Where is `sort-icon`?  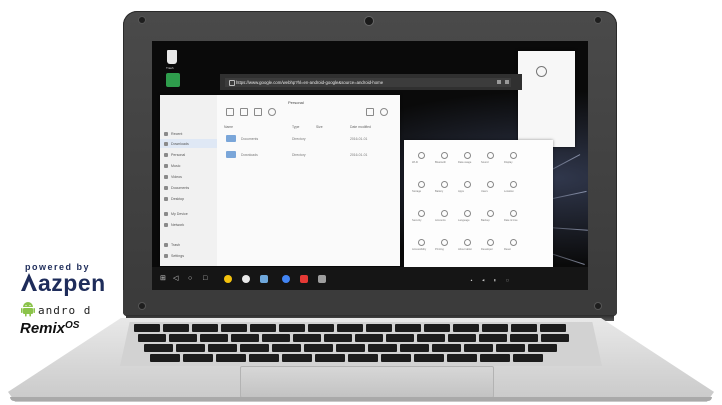
sort-icon is located at coordinates (258, 112).